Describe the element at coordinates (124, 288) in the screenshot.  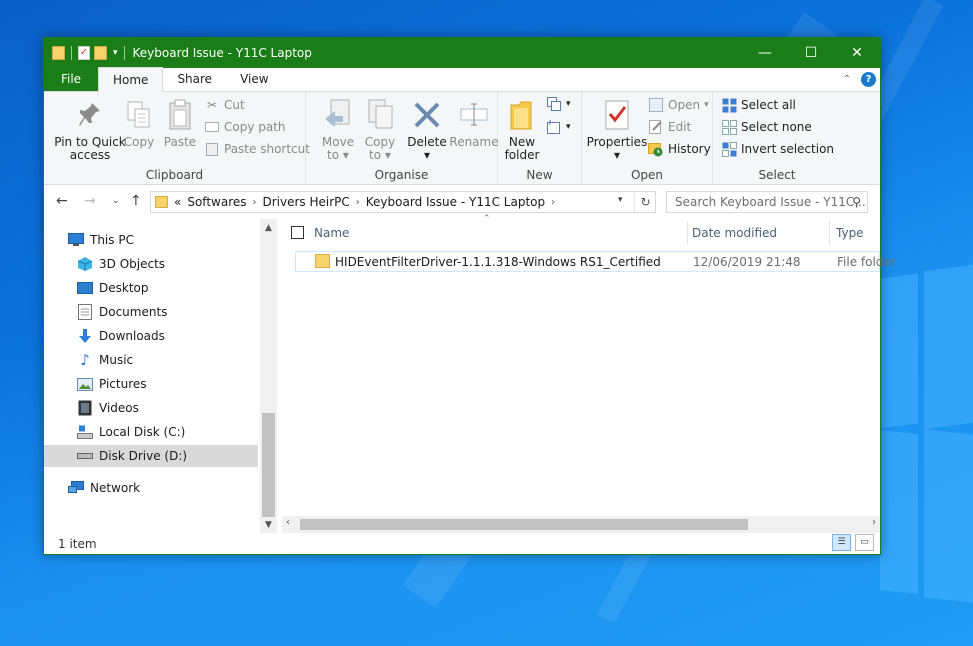
I see `nav-label: Desktop` at that location.